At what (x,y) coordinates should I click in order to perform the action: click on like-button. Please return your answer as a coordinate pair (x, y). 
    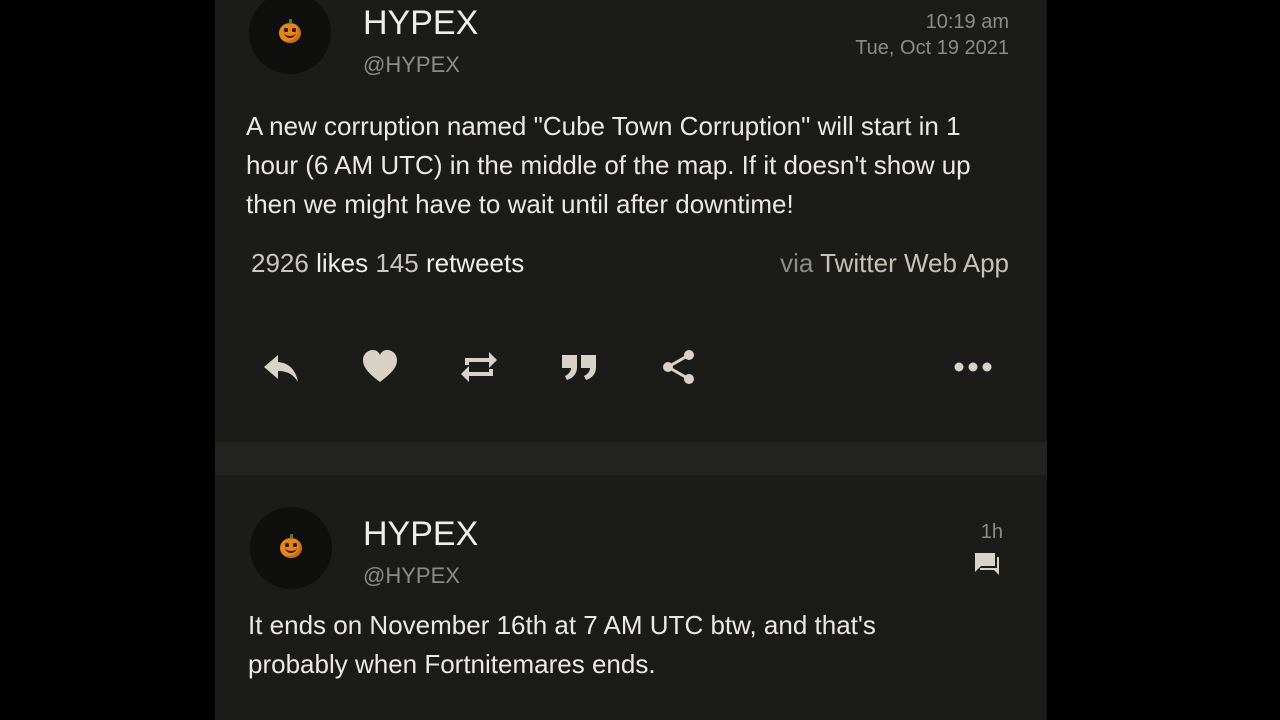
    Looking at the image, I should click on (380, 367).